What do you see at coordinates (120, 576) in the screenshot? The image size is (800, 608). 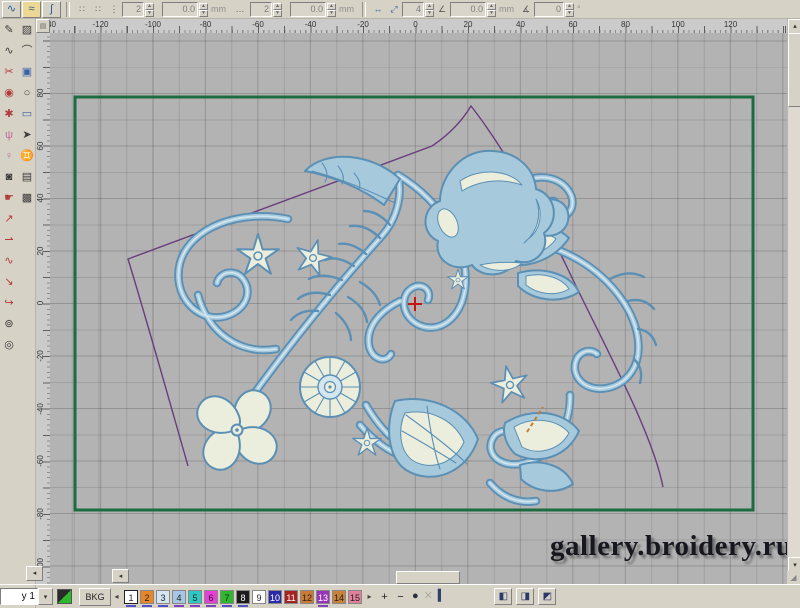 I see `hscroll-left-button: ◂` at bounding box center [120, 576].